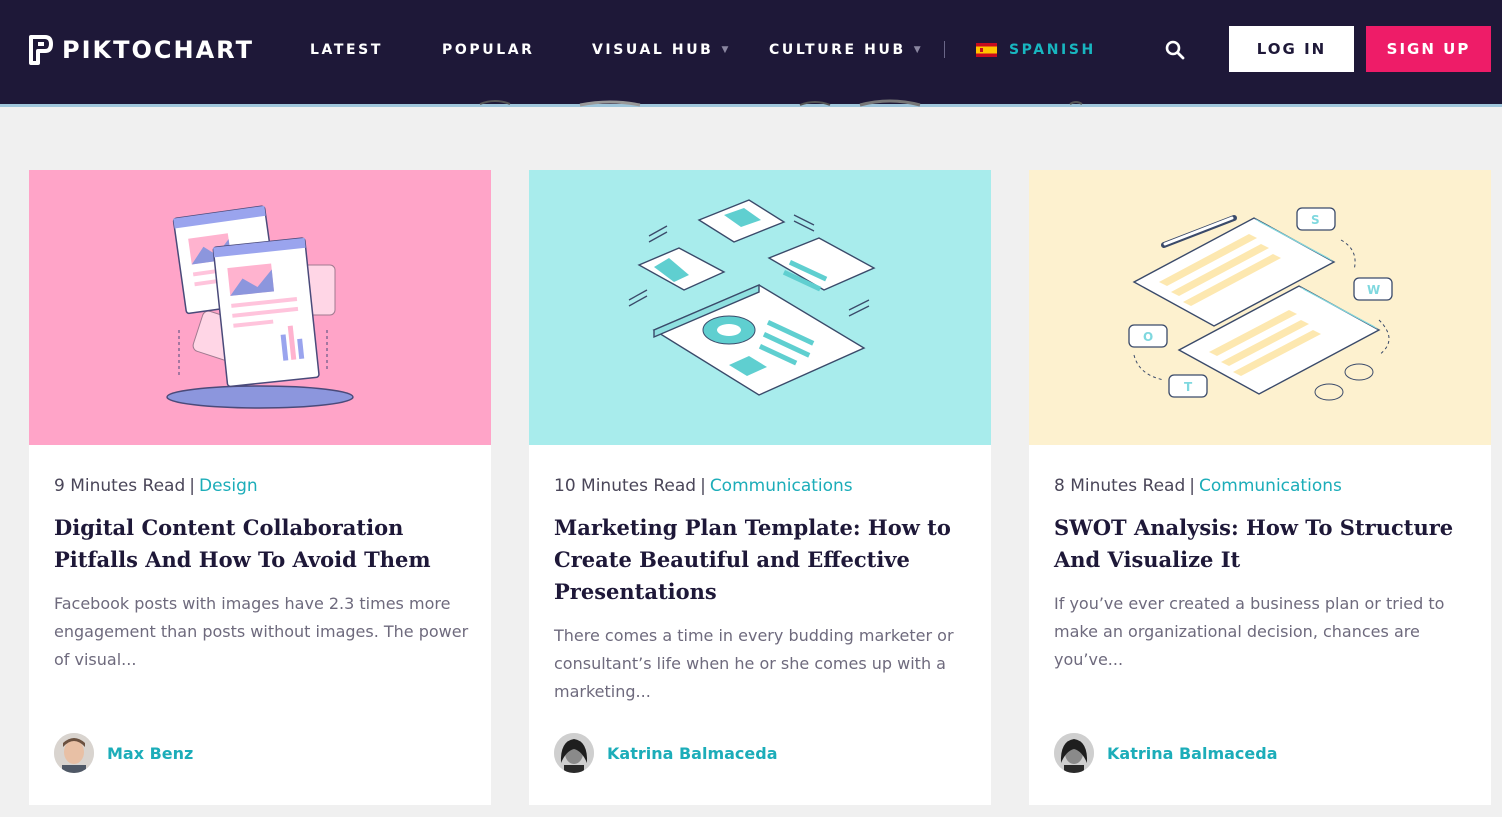 The height and width of the screenshot is (817, 1502). I want to click on nav-divider, so click(944, 49).